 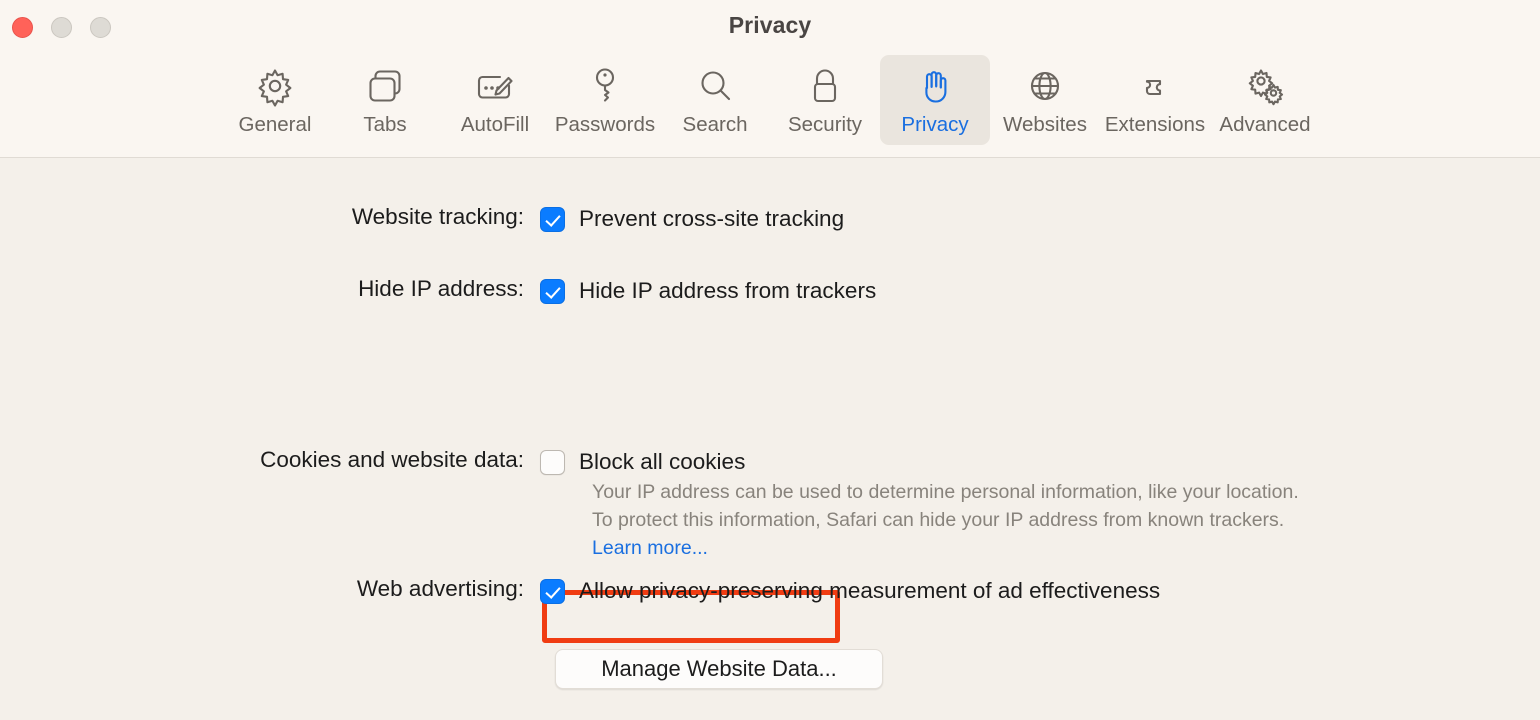 I want to click on tab-tabs: Tabs, so click(x=385, y=100).